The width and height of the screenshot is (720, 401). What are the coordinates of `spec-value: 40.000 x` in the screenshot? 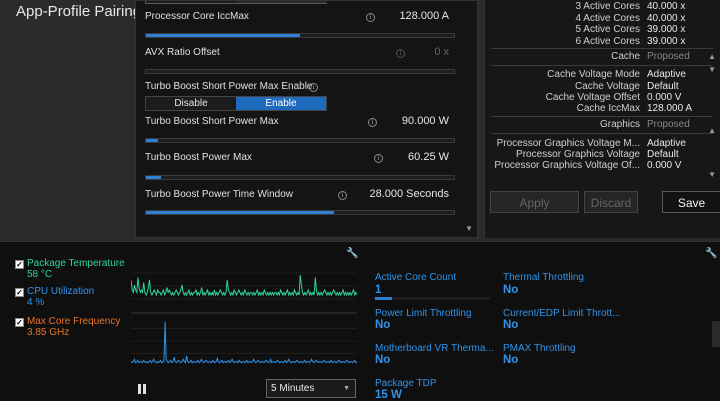 It's located at (666, 6).